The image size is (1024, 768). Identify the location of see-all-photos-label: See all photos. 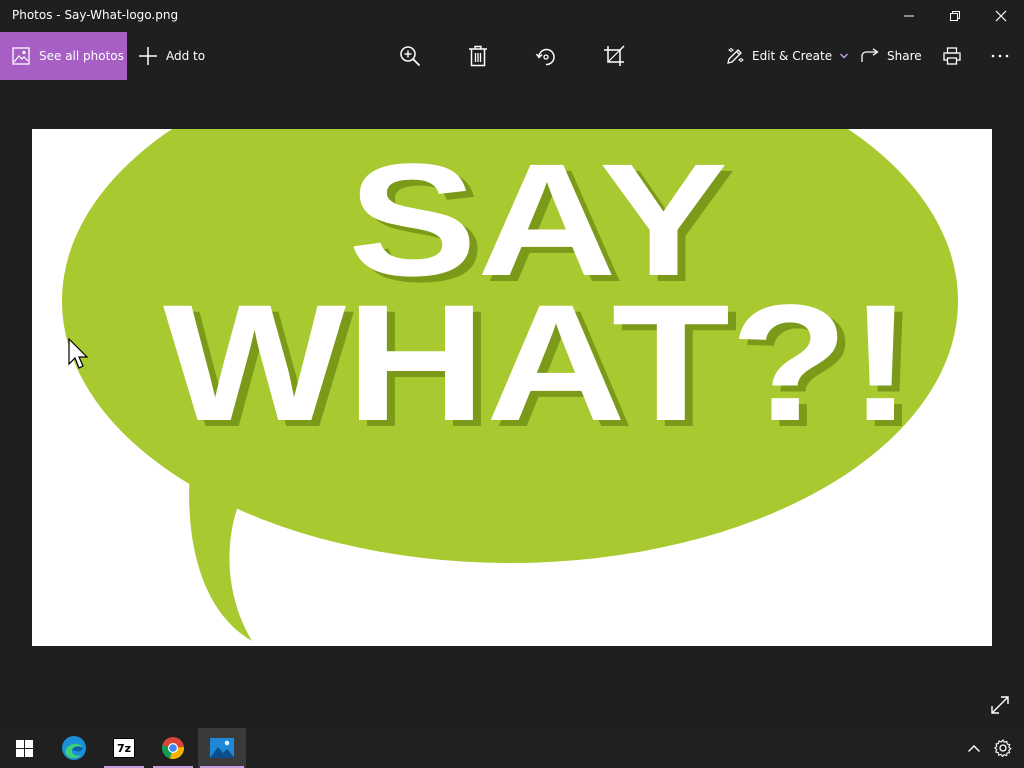
(81, 56).